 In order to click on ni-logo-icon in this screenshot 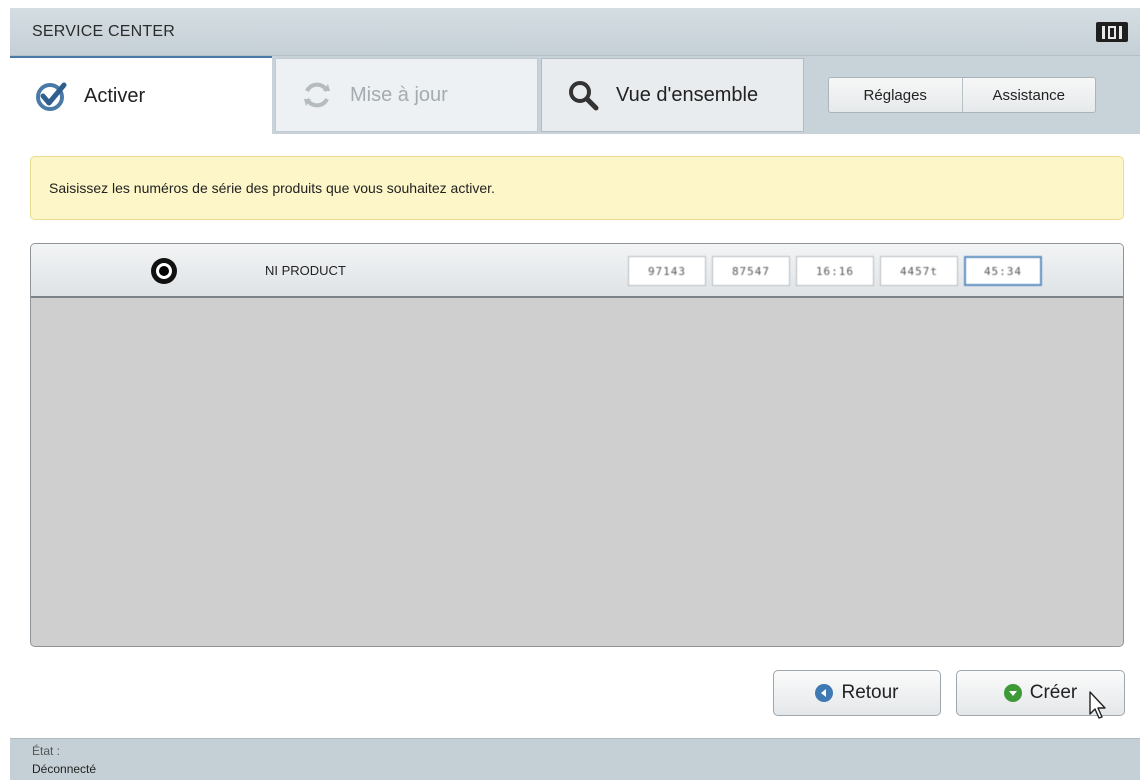, I will do `click(1112, 32)`.